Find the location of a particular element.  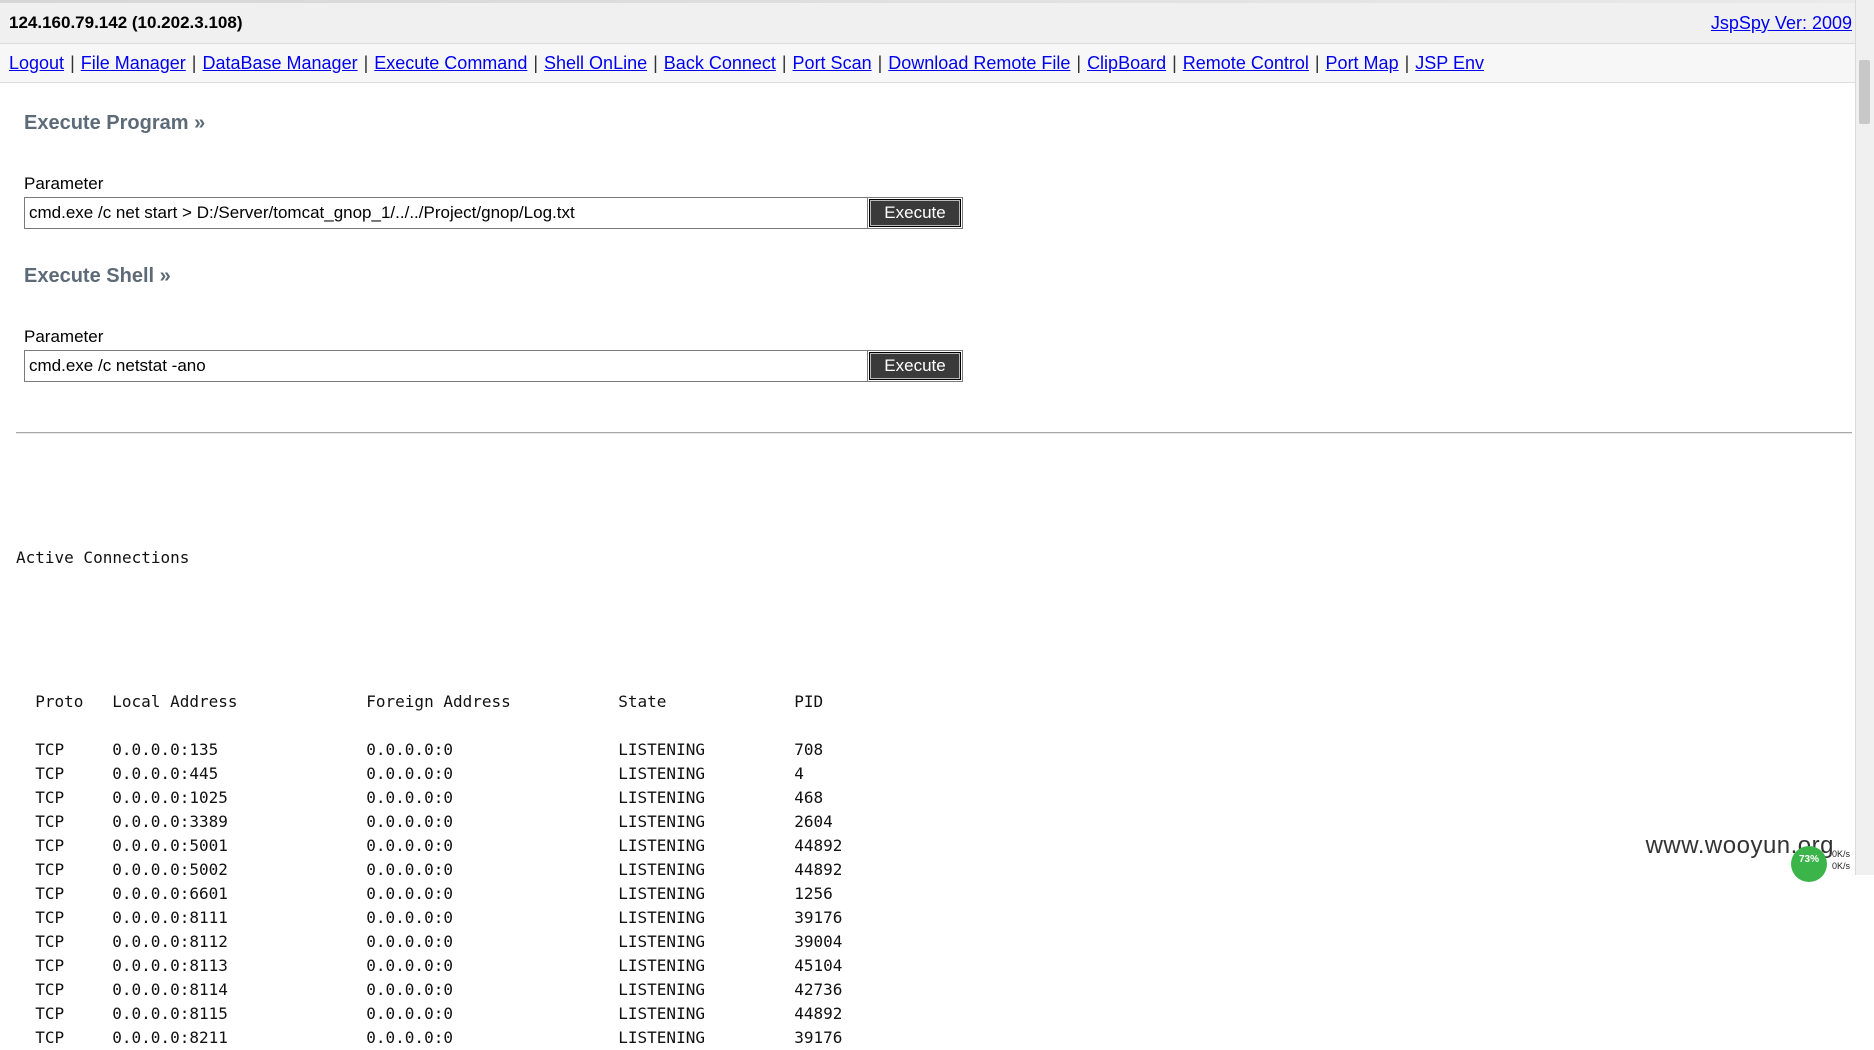

nav-link-jsp-env: JSP Env is located at coordinates (1449, 63).